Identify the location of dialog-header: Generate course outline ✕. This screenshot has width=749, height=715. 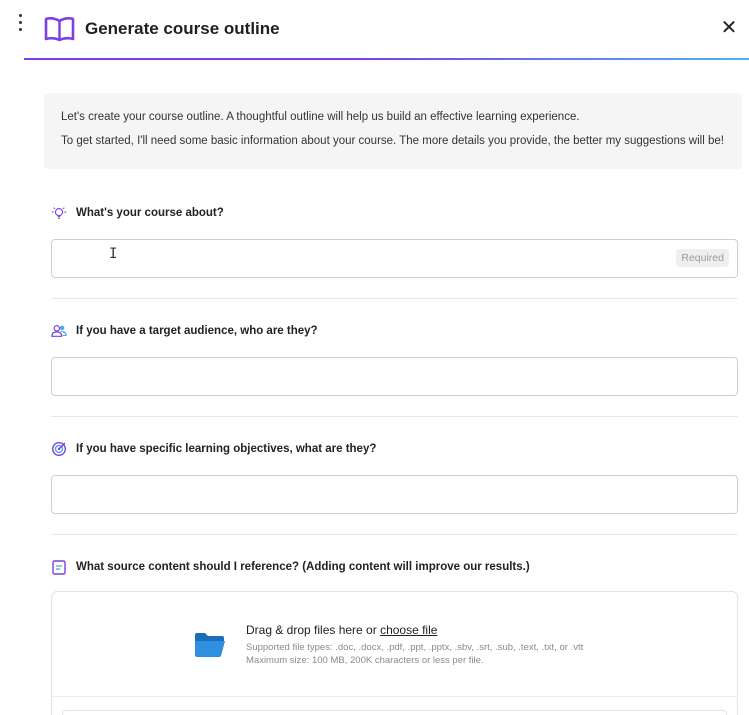
(386, 30).